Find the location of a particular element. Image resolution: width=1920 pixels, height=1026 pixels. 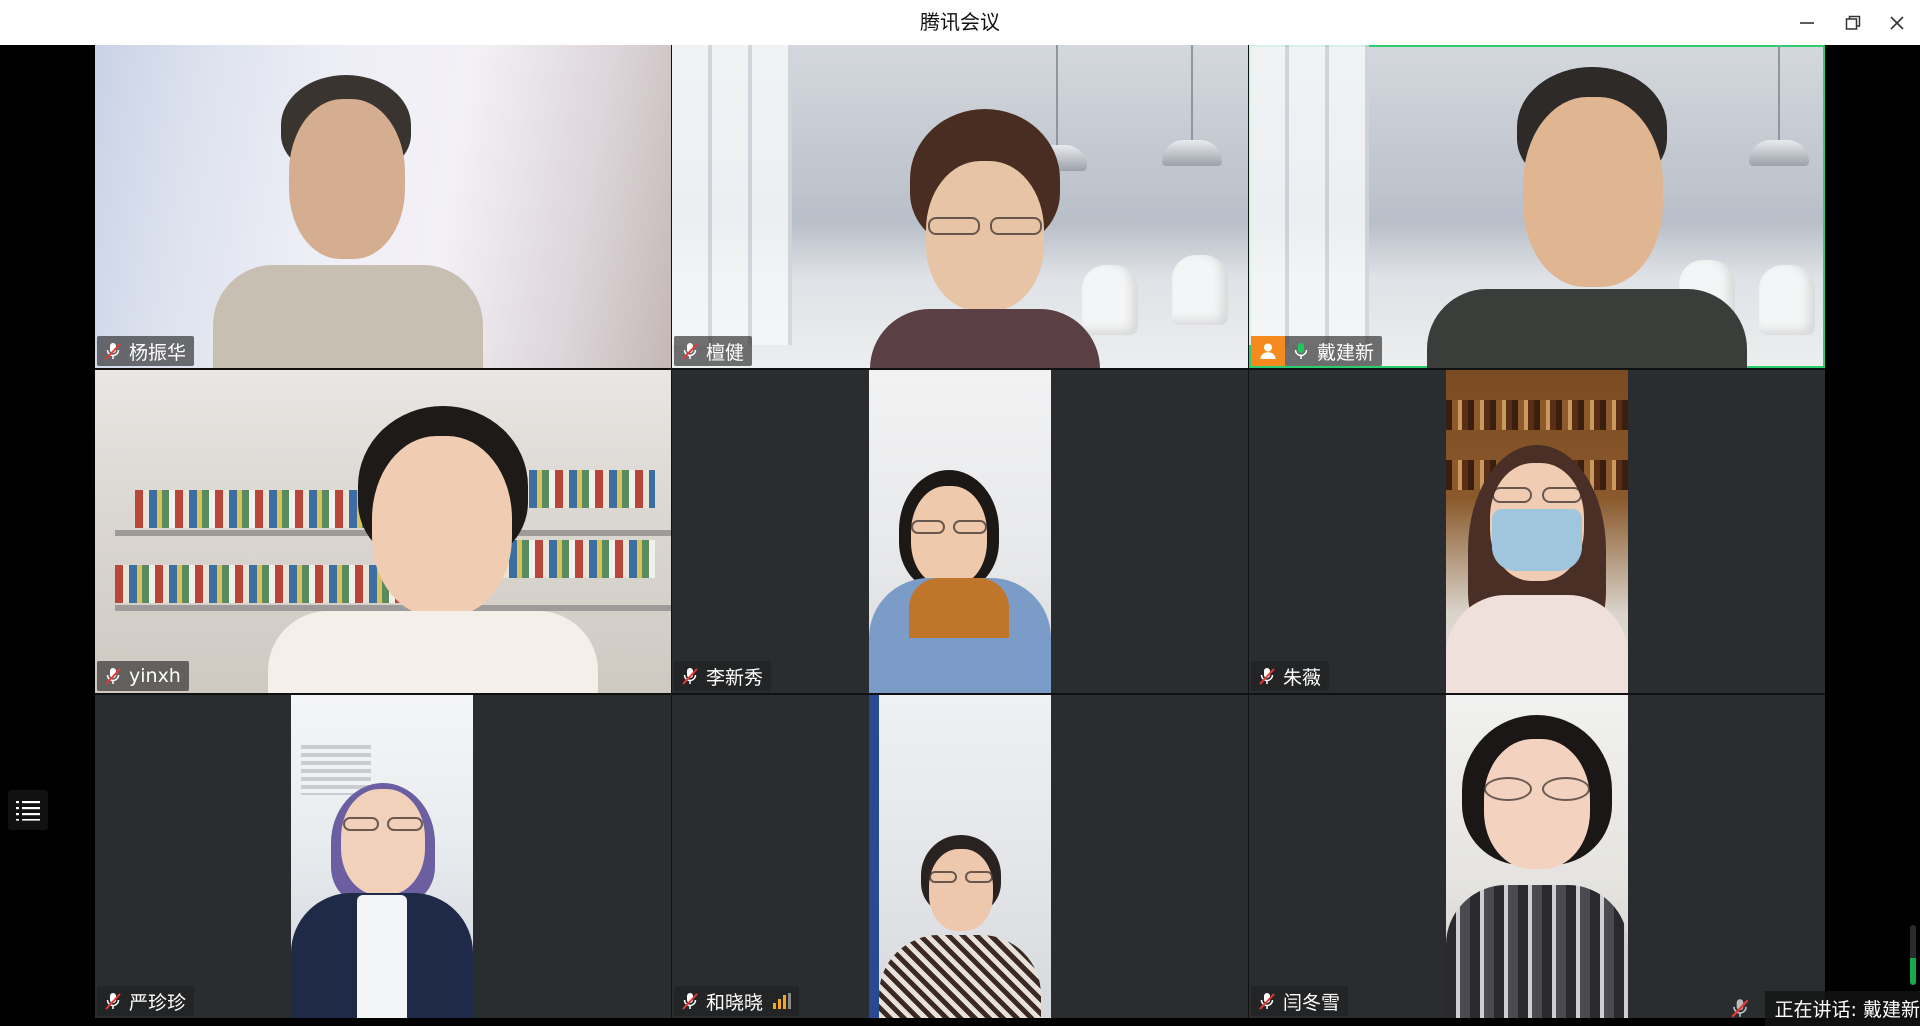

title-bar: 腾讯会议 is located at coordinates (960, 22).